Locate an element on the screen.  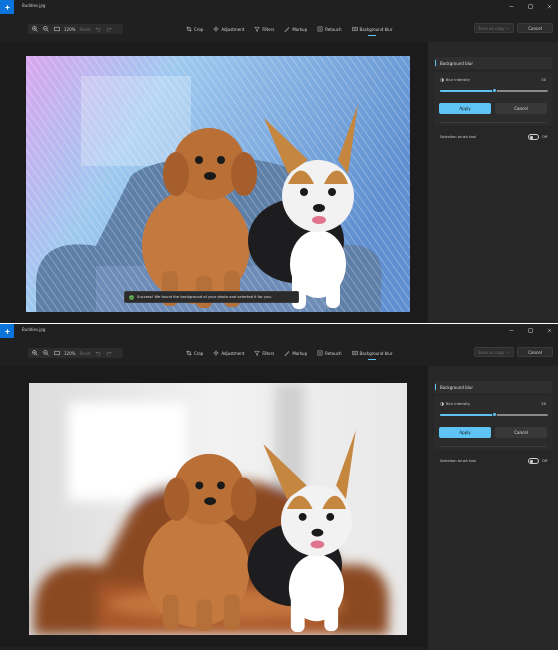
photos-app-icon is located at coordinates (7, 7).